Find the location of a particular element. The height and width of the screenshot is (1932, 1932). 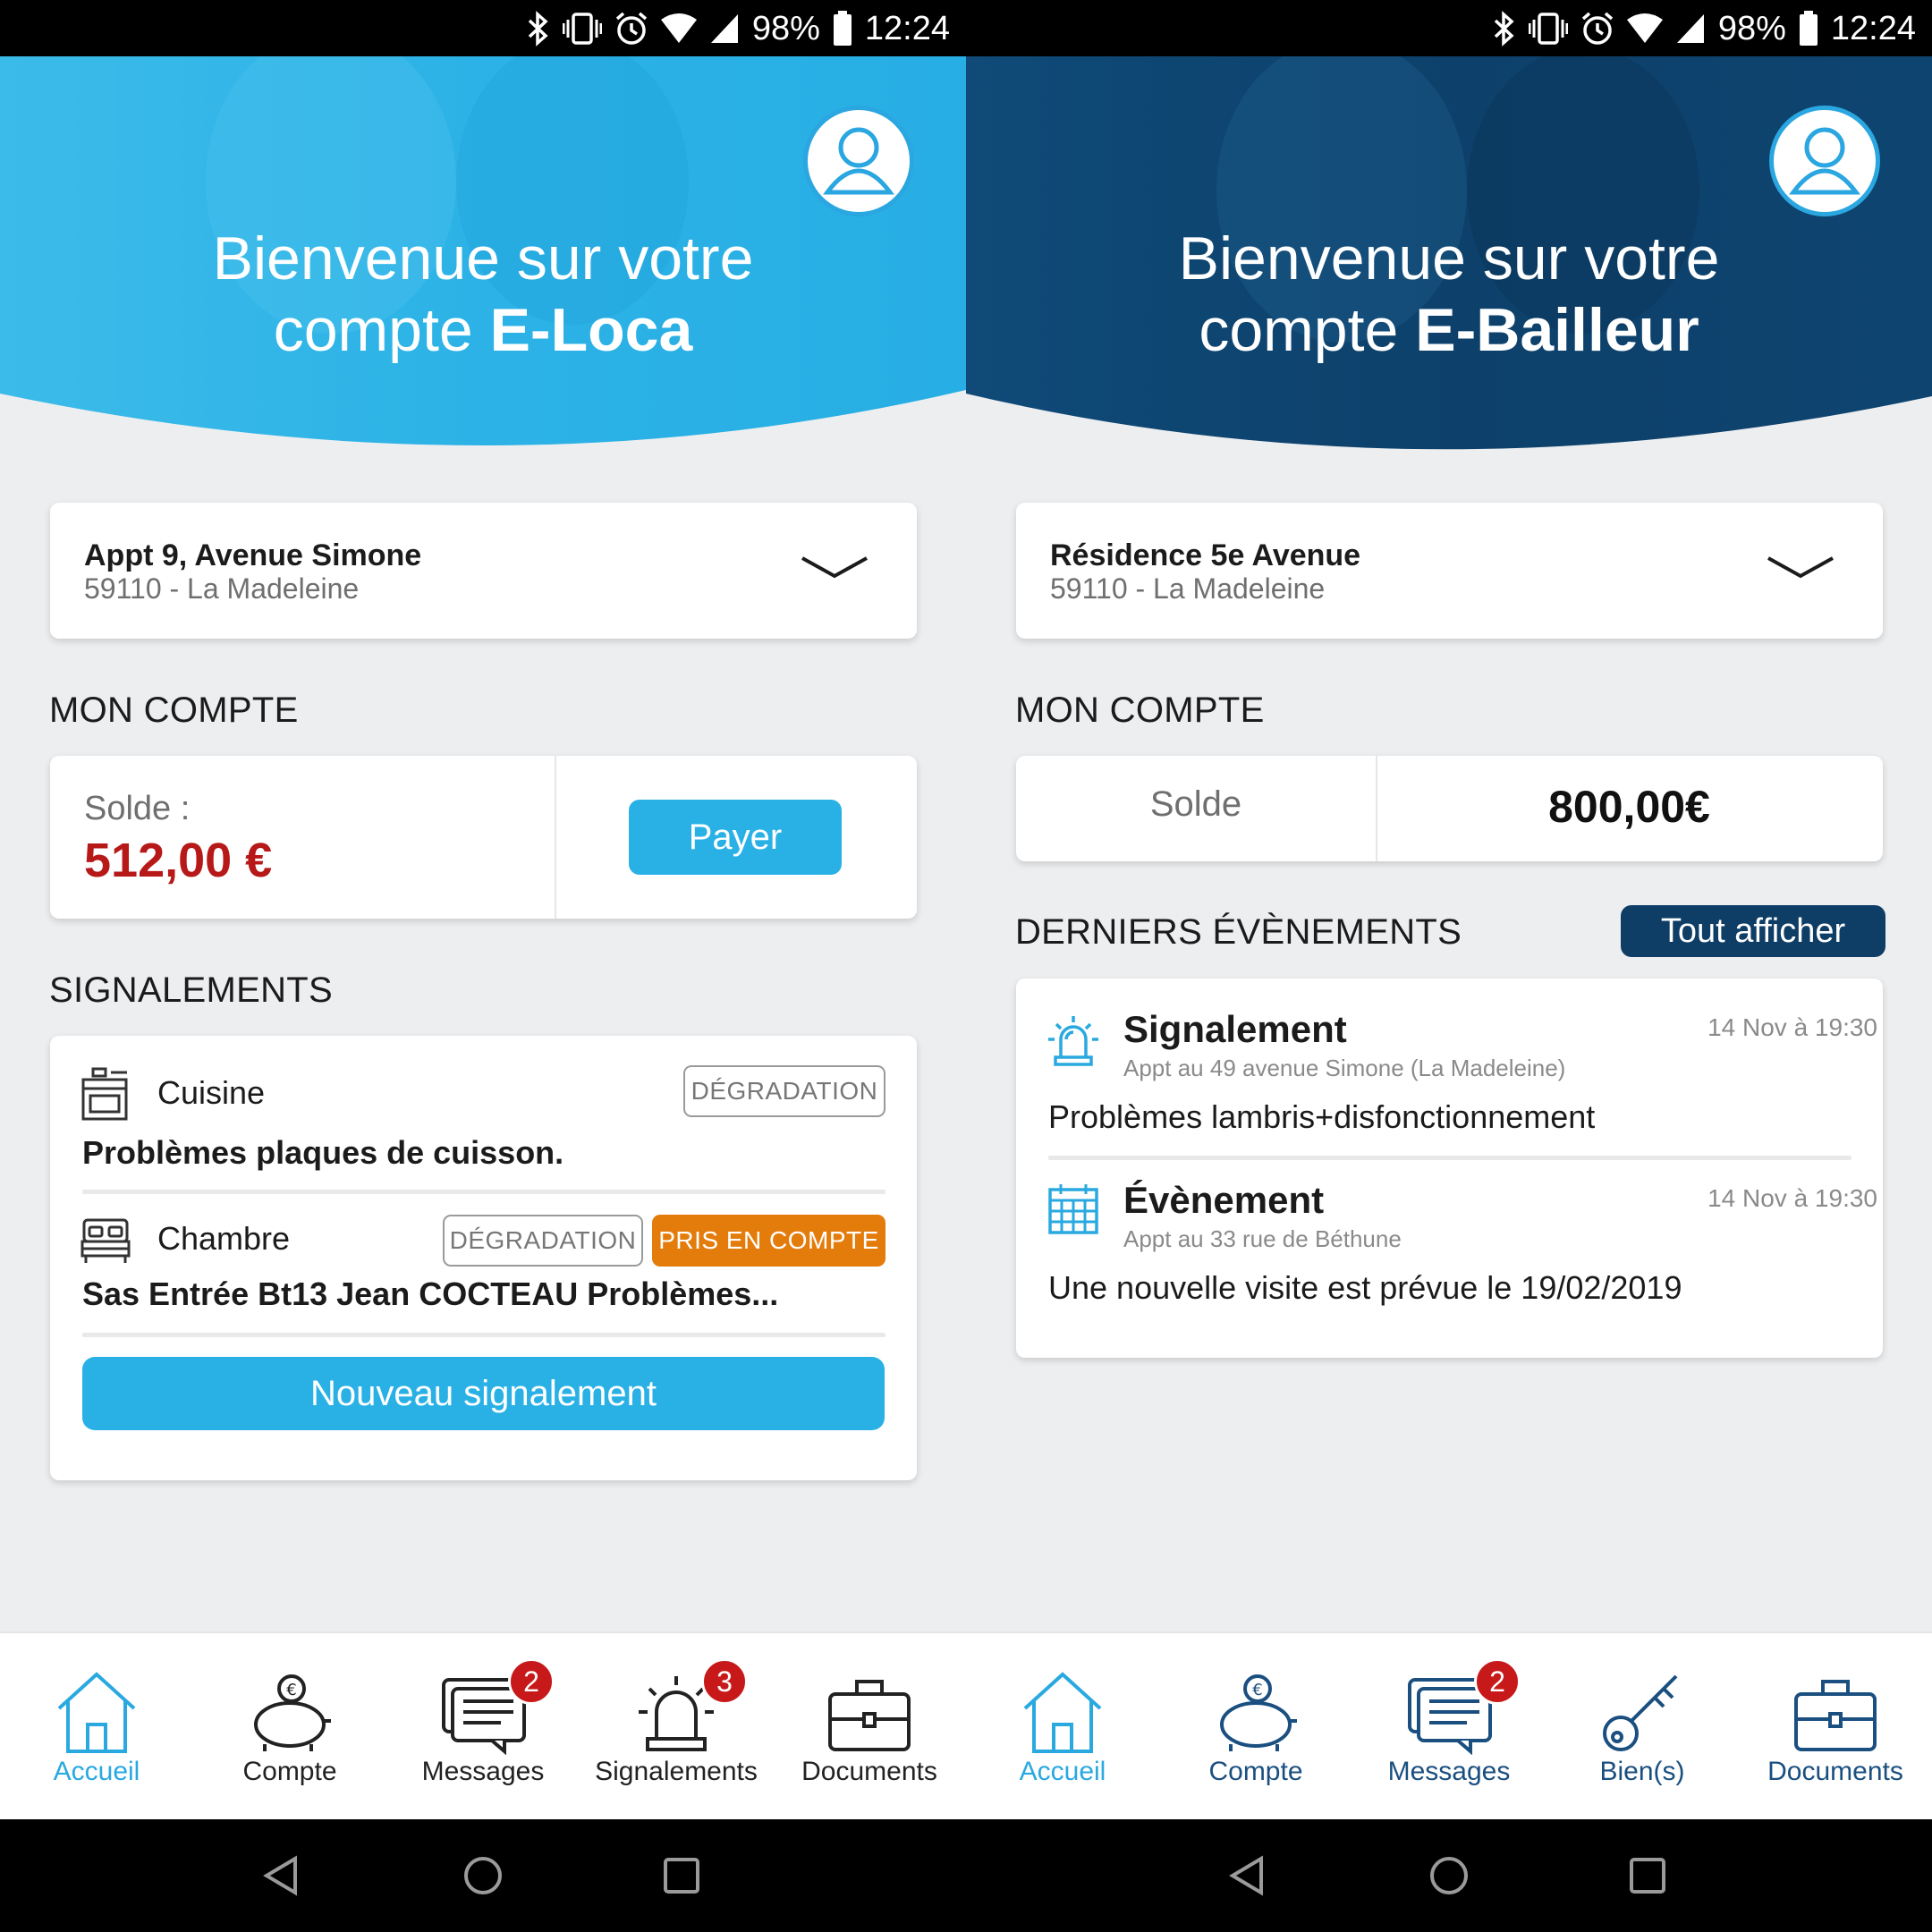

briefcase-icon is located at coordinates (869, 1715).